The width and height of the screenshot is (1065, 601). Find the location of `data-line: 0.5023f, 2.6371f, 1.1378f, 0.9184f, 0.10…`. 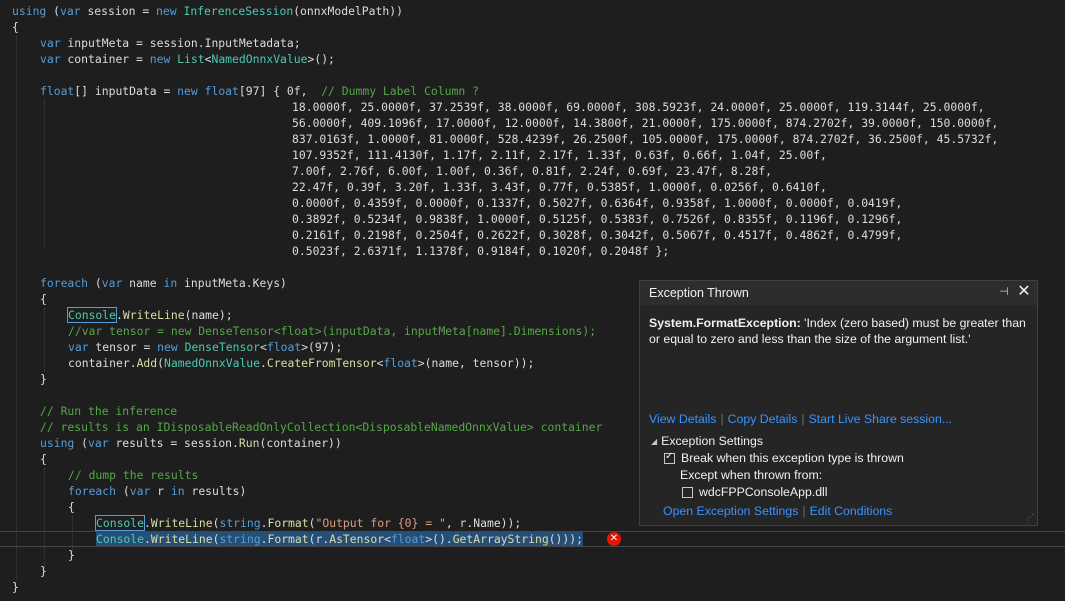

data-line: 0.5023f, 2.6371f, 1.1378f, 0.9184f, 0.10… is located at coordinates (481, 251).